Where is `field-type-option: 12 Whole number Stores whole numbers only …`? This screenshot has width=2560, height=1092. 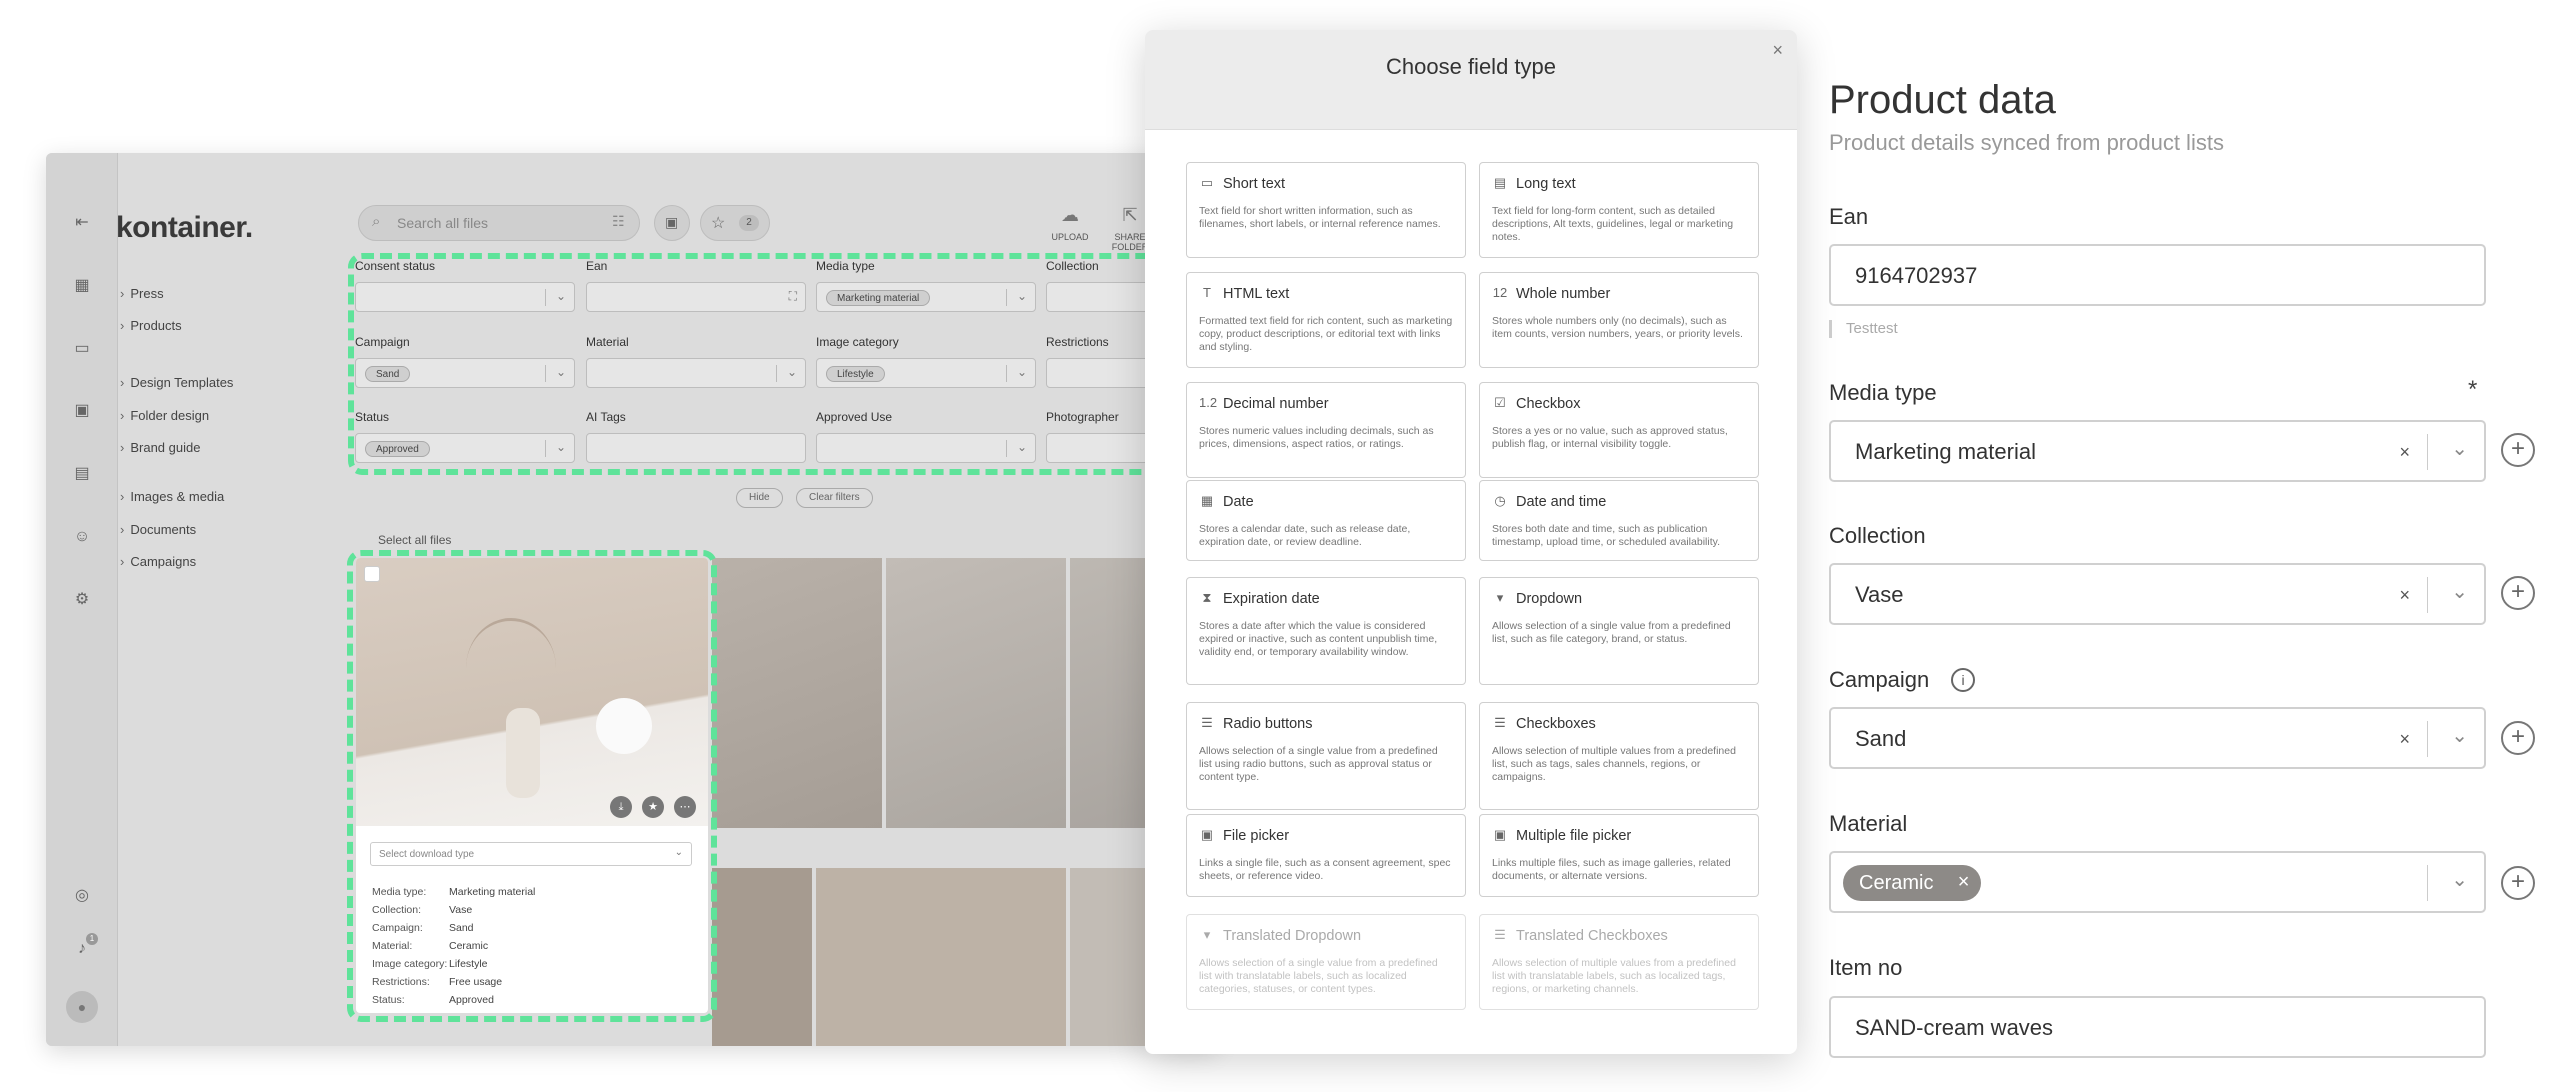
field-type-option: 12 Whole number Stores whole numbers only … is located at coordinates (1619, 320).